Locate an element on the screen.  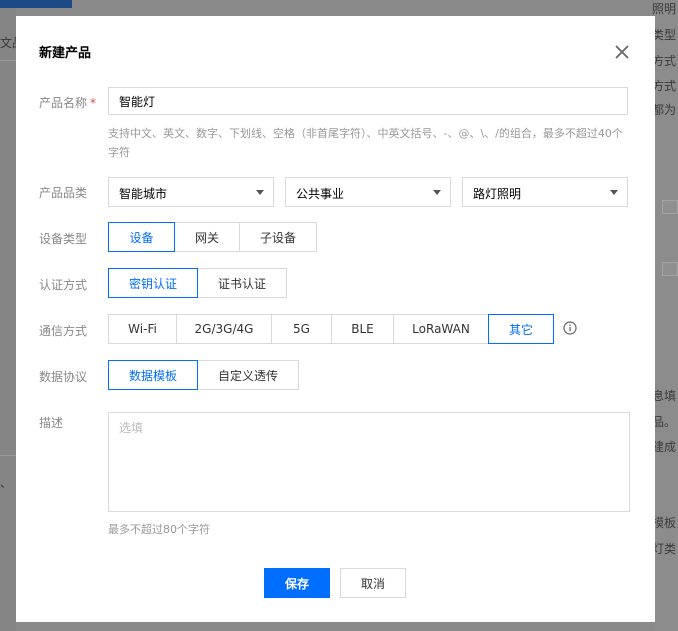
background-text: 品。 is located at coordinates (664, 422).